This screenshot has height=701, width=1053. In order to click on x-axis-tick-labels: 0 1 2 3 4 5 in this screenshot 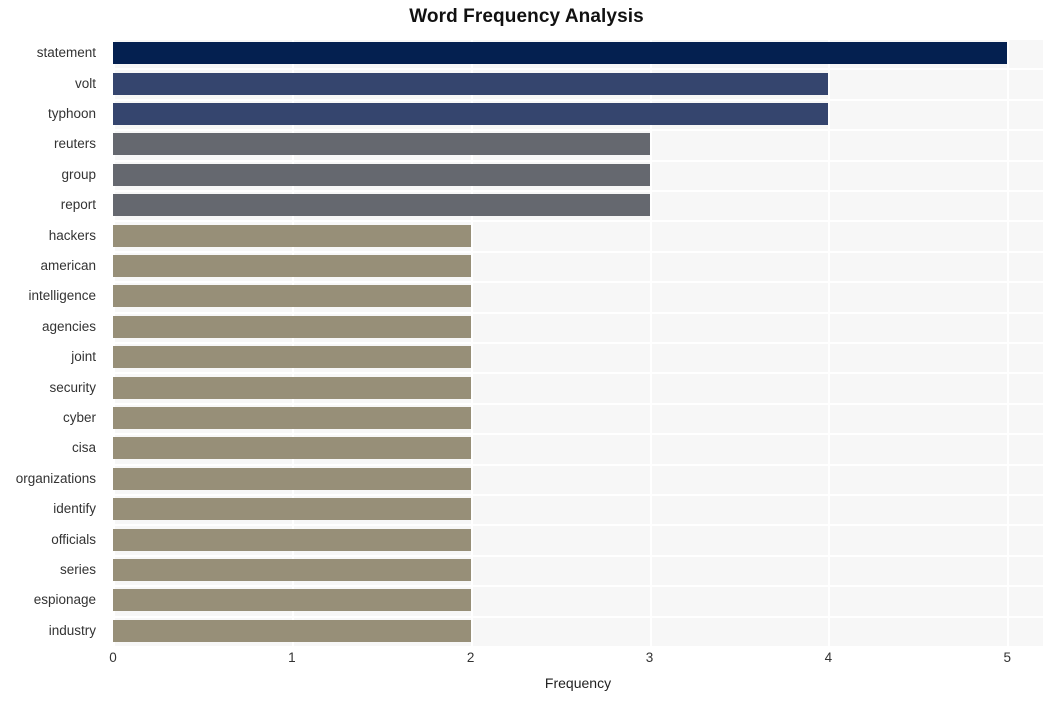, I will do `click(576, 661)`.